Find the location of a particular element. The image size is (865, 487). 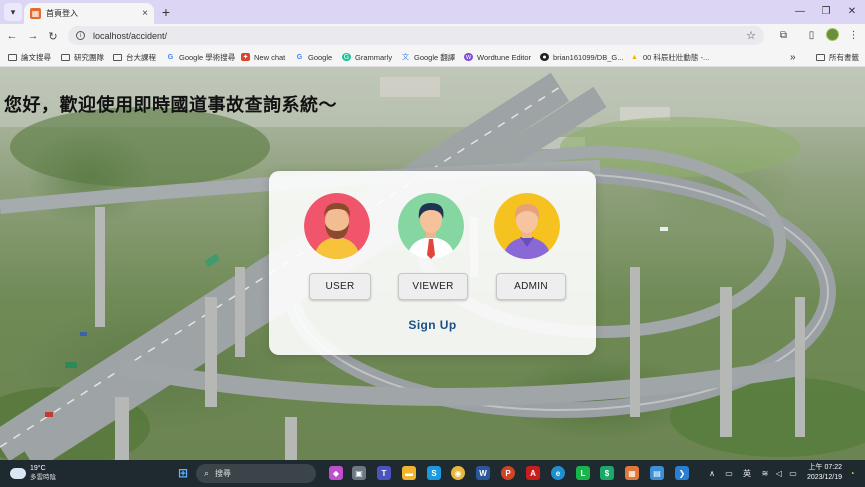

login-role-panel: USER VIEWER ADMIN Sign Up is located at coordinates (432, 263).